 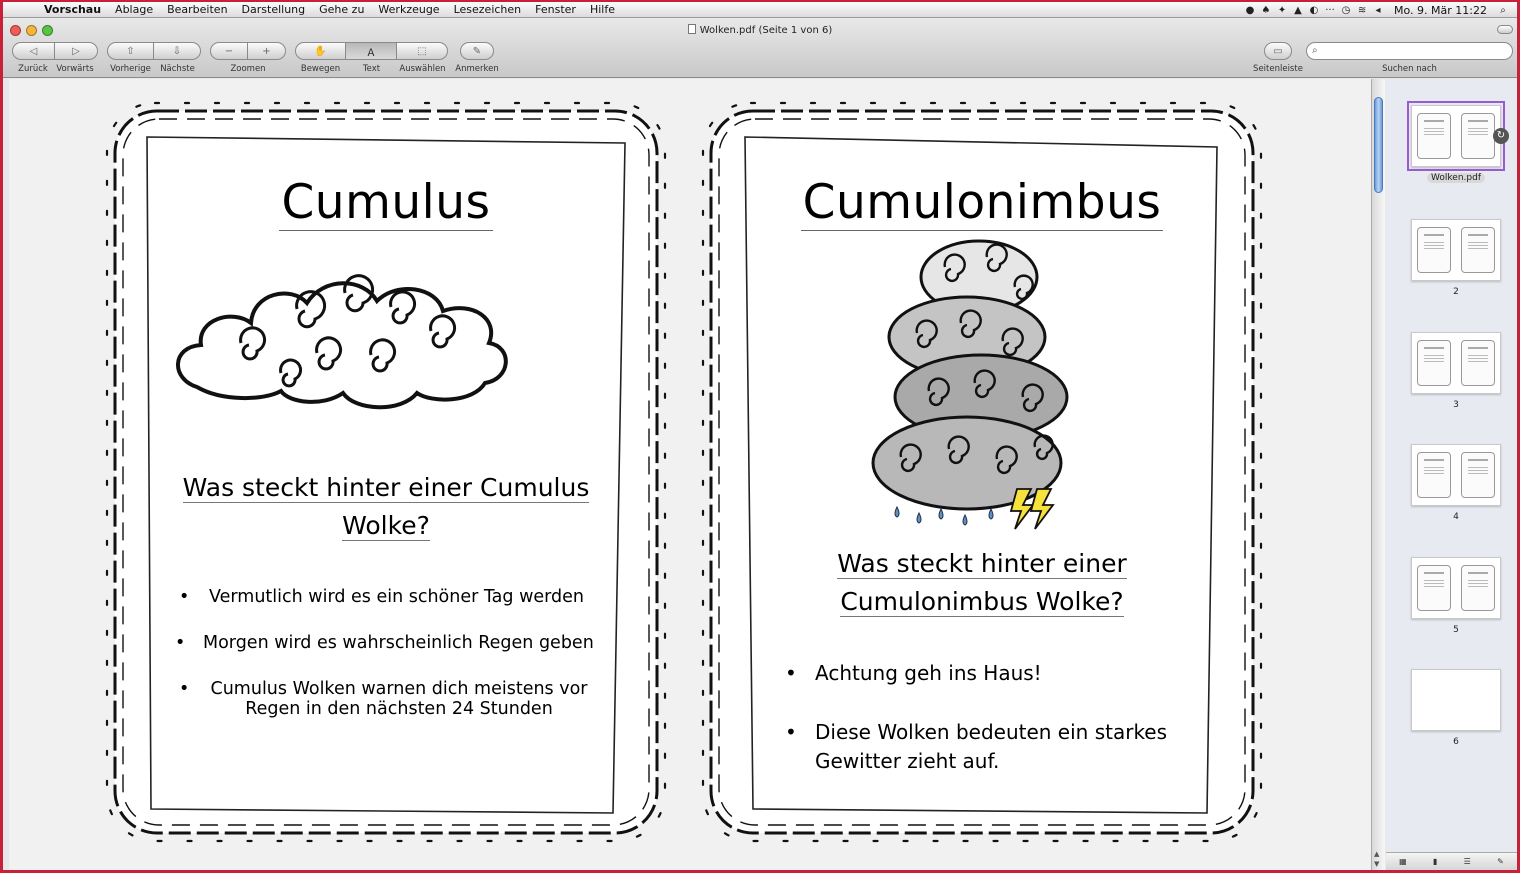 I want to click on volume-icon: ◂, so click(x=1378, y=10).